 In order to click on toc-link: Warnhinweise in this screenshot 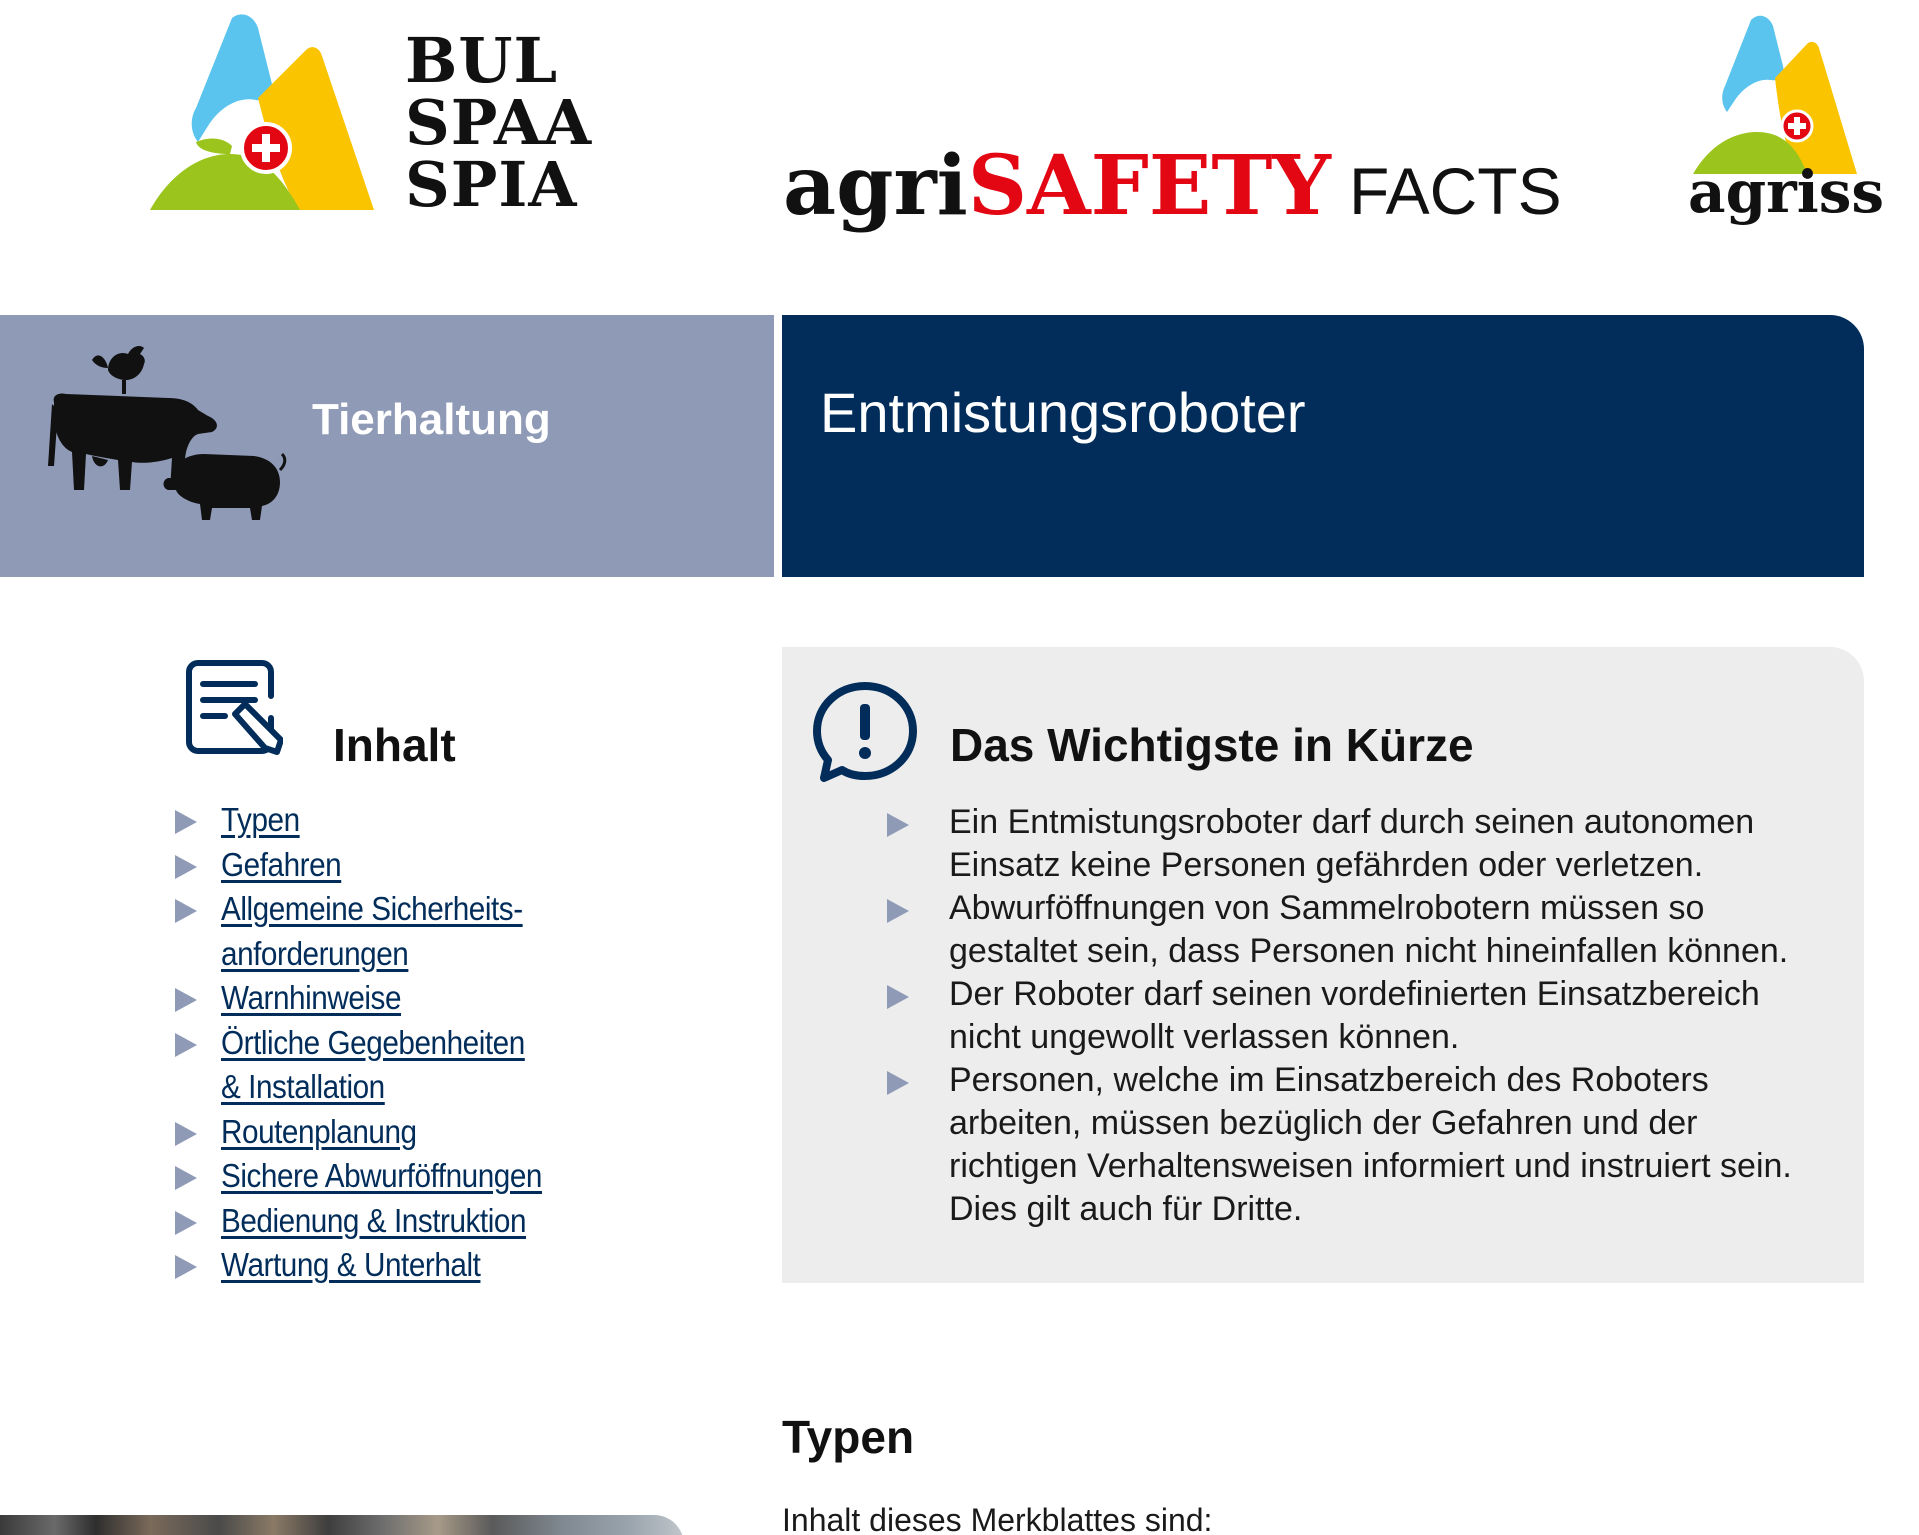, I will do `click(311, 998)`.